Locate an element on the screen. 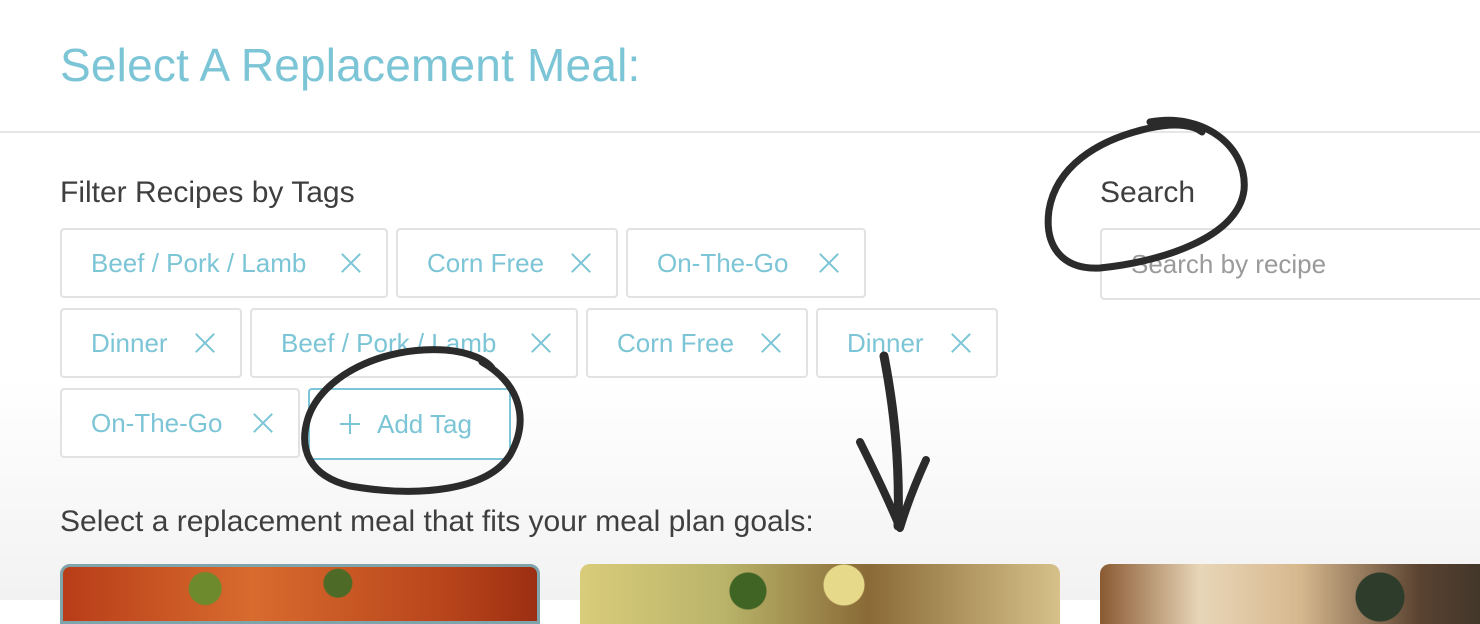  annotation-arrow-icon is located at coordinates (891, 441).